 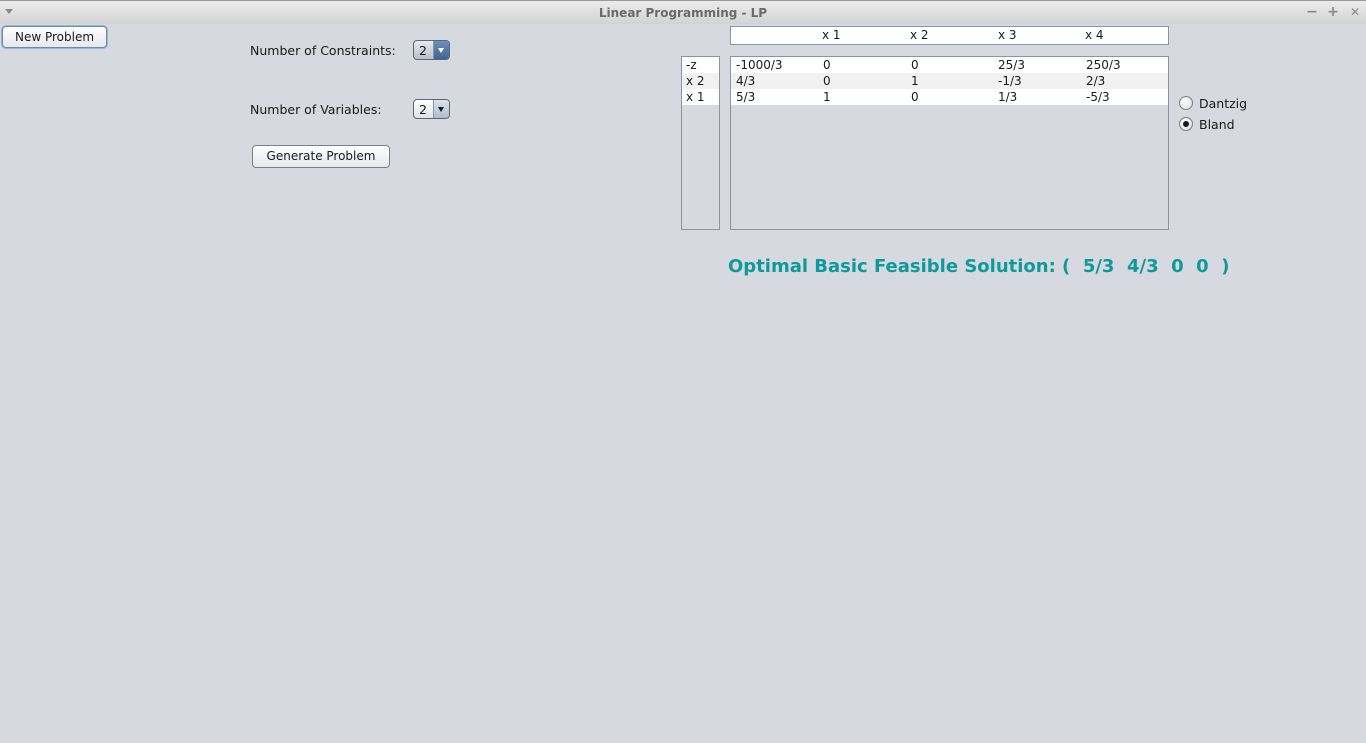 I want to click on constraints-select: 2, so click(x=431, y=50).